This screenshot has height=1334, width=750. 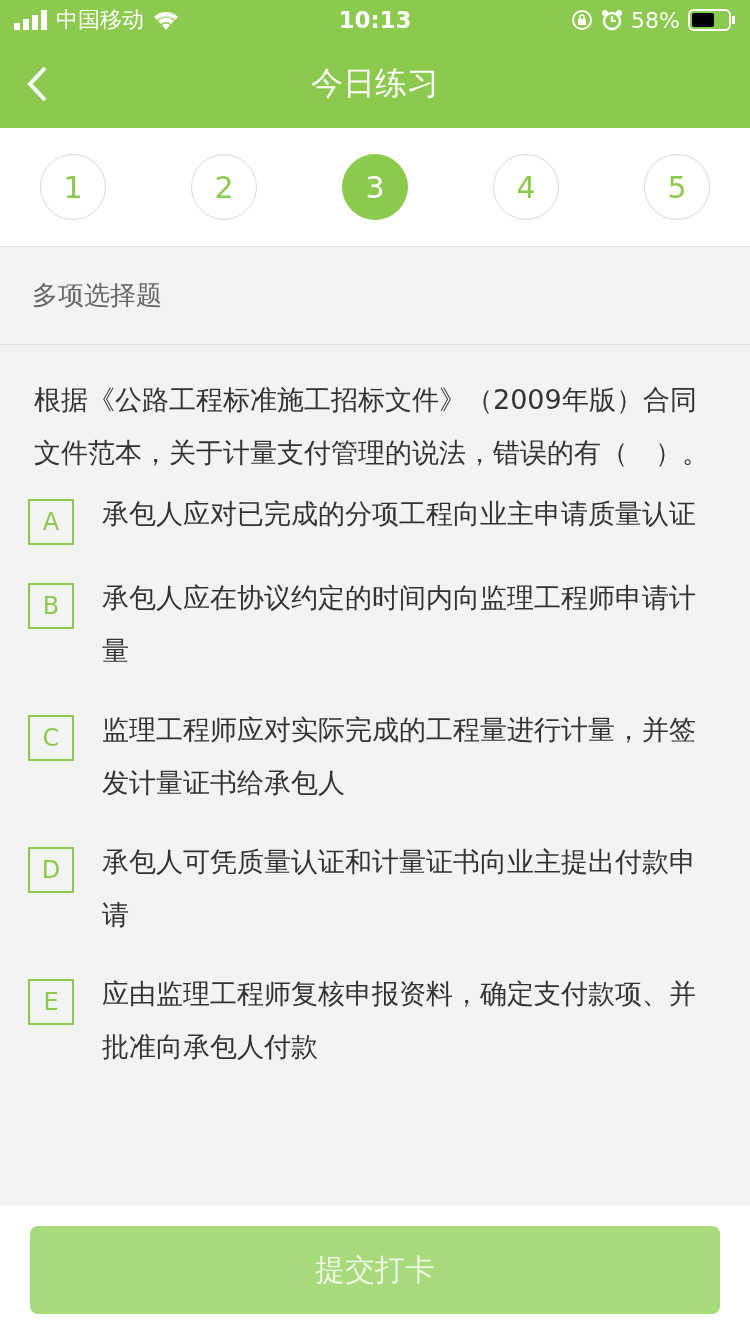 I want to click on option-letter: C, so click(x=51, y=738).